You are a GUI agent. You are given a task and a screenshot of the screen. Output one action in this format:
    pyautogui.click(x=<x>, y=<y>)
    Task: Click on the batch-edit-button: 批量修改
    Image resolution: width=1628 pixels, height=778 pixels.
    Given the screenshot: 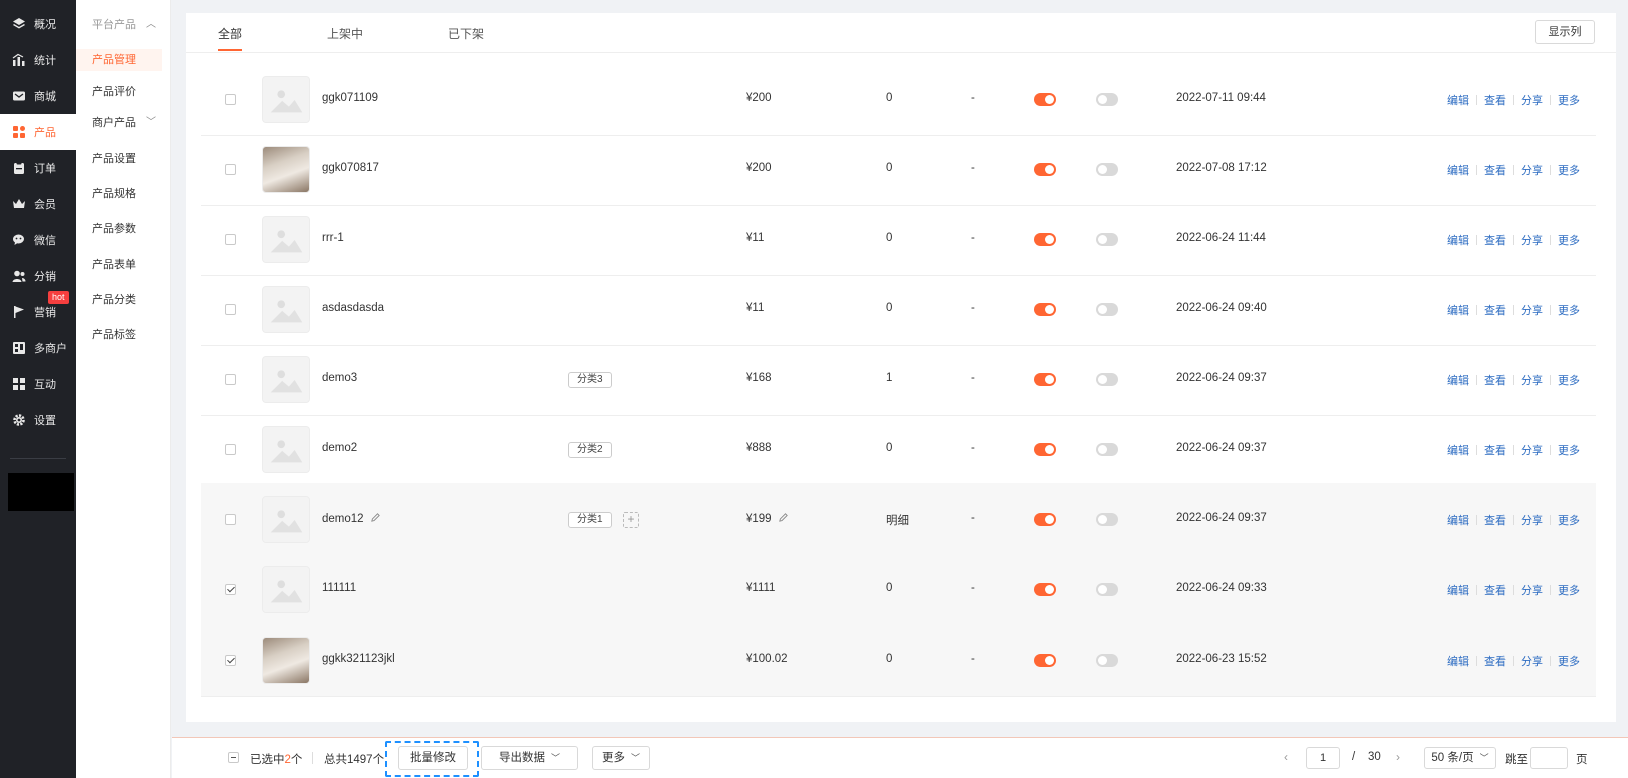 What is the action you would take?
    pyautogui.click(x=433, y=758)
    